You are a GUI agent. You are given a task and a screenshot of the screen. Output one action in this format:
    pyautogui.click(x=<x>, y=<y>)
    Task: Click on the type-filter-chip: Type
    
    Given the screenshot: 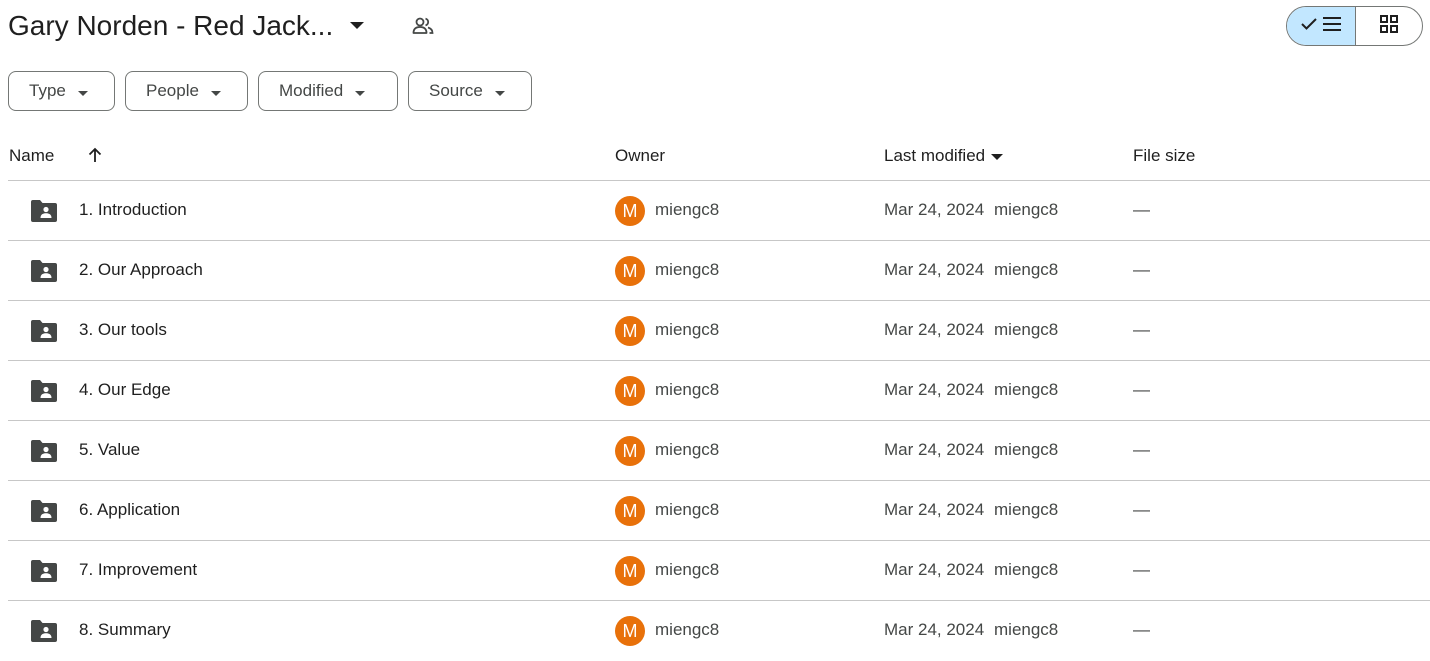 What is the action you would take?
    pyautogui.click(x=61, y=91)
    